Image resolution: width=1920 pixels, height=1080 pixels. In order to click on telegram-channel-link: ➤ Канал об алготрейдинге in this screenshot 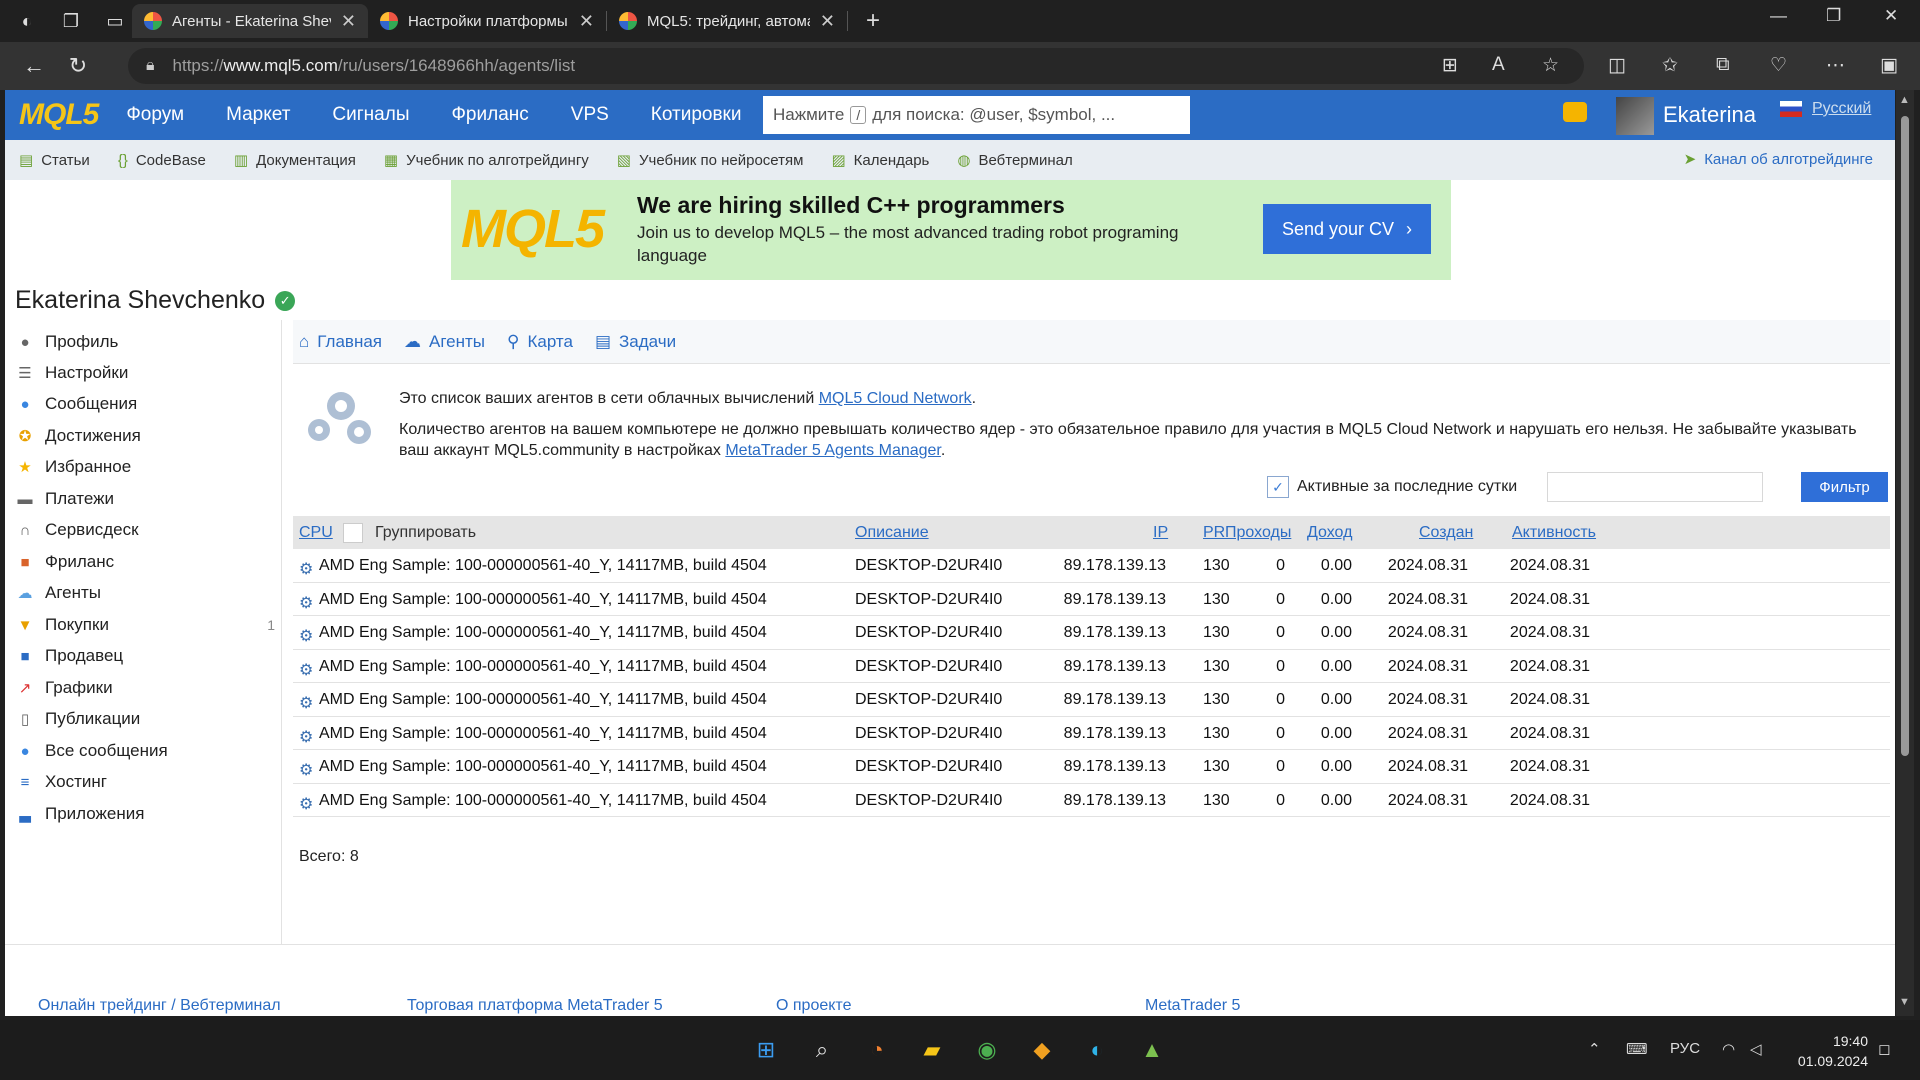, I will do `click(1778, 159)`.